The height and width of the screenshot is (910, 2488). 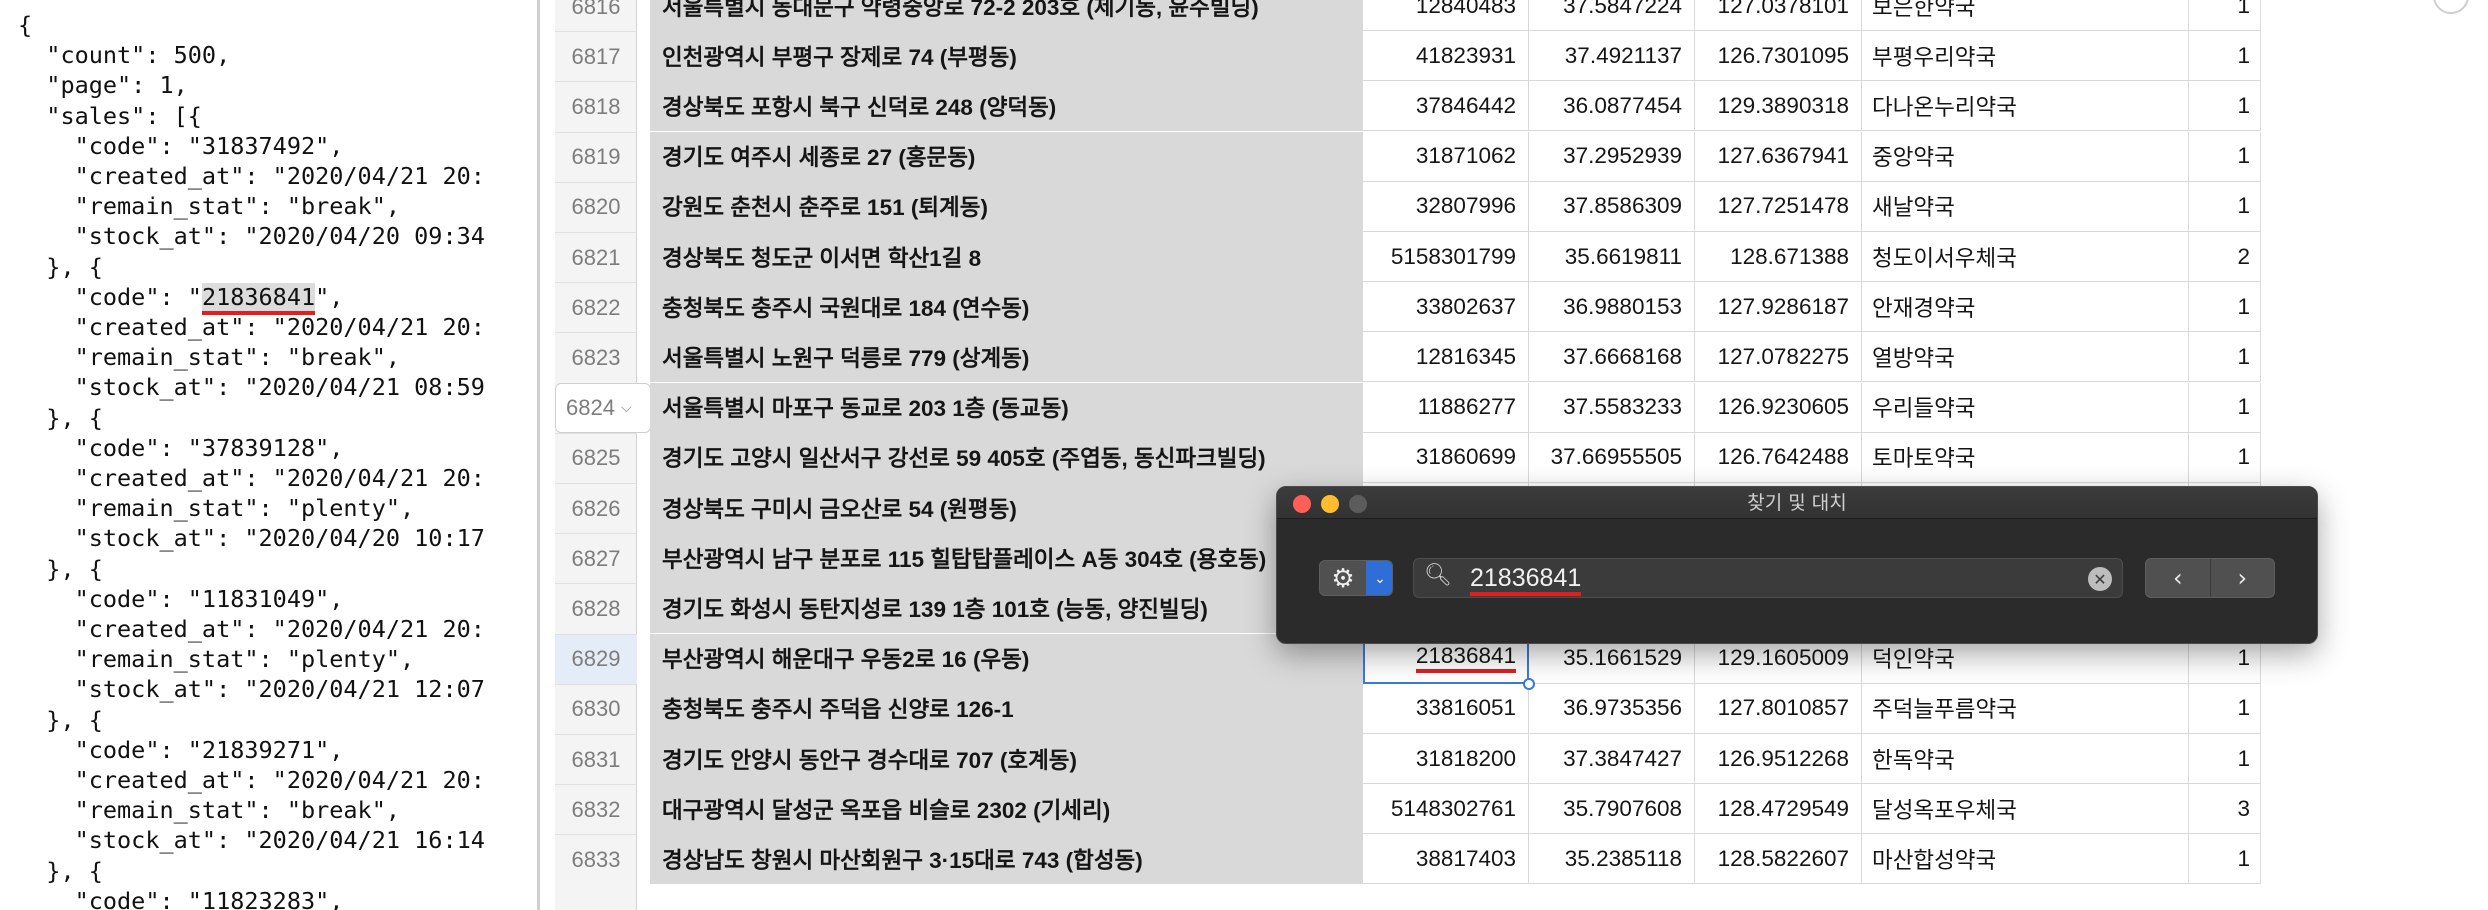 What do you see at coordinates (596, 156) in the screenshot?
I see `row-number: 6819` at bounding box center [596, 156].